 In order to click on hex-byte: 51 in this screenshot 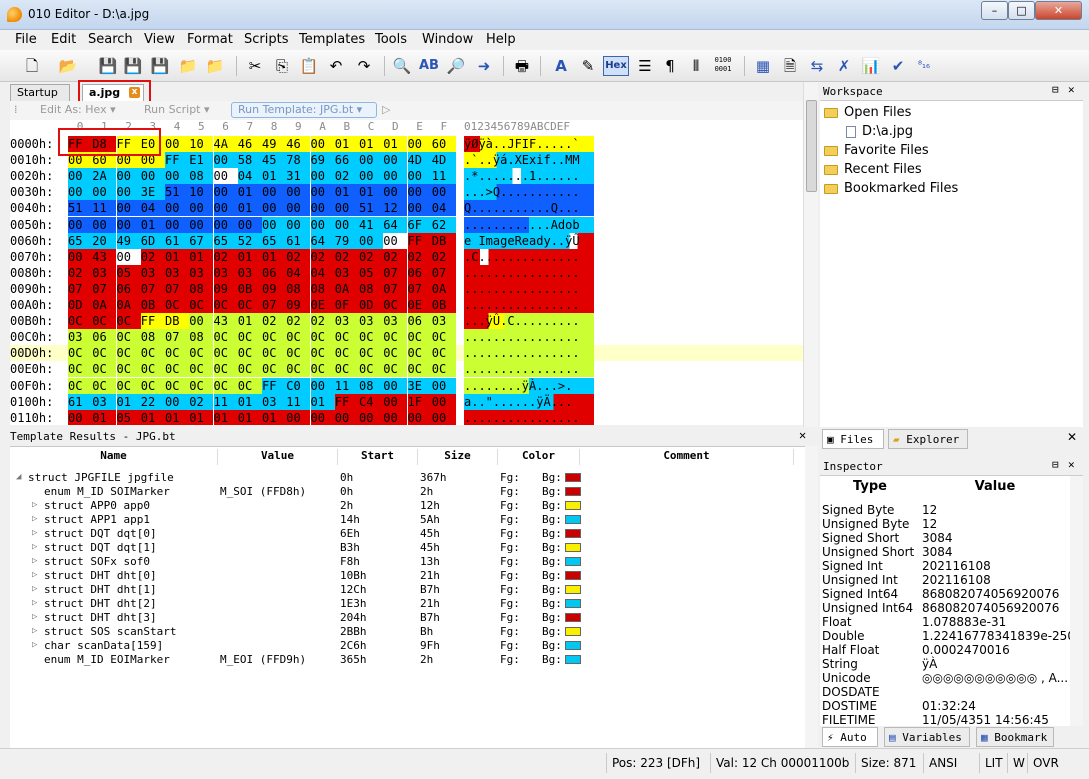, I will do `click(80, 208)`.